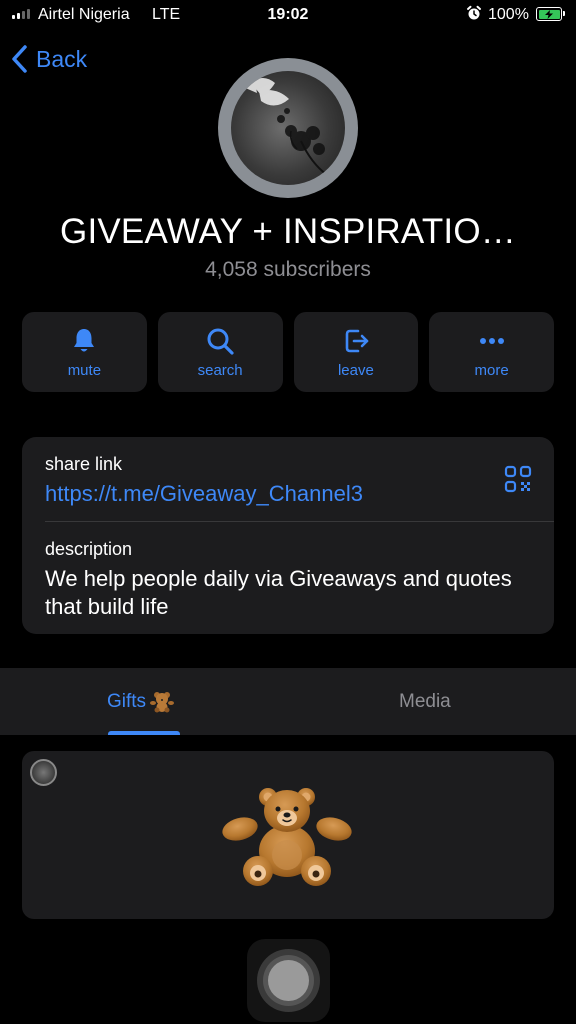  Describe the element at coordinates (518, 479) in the screenshot. I see `qr-code-icon` at that location.